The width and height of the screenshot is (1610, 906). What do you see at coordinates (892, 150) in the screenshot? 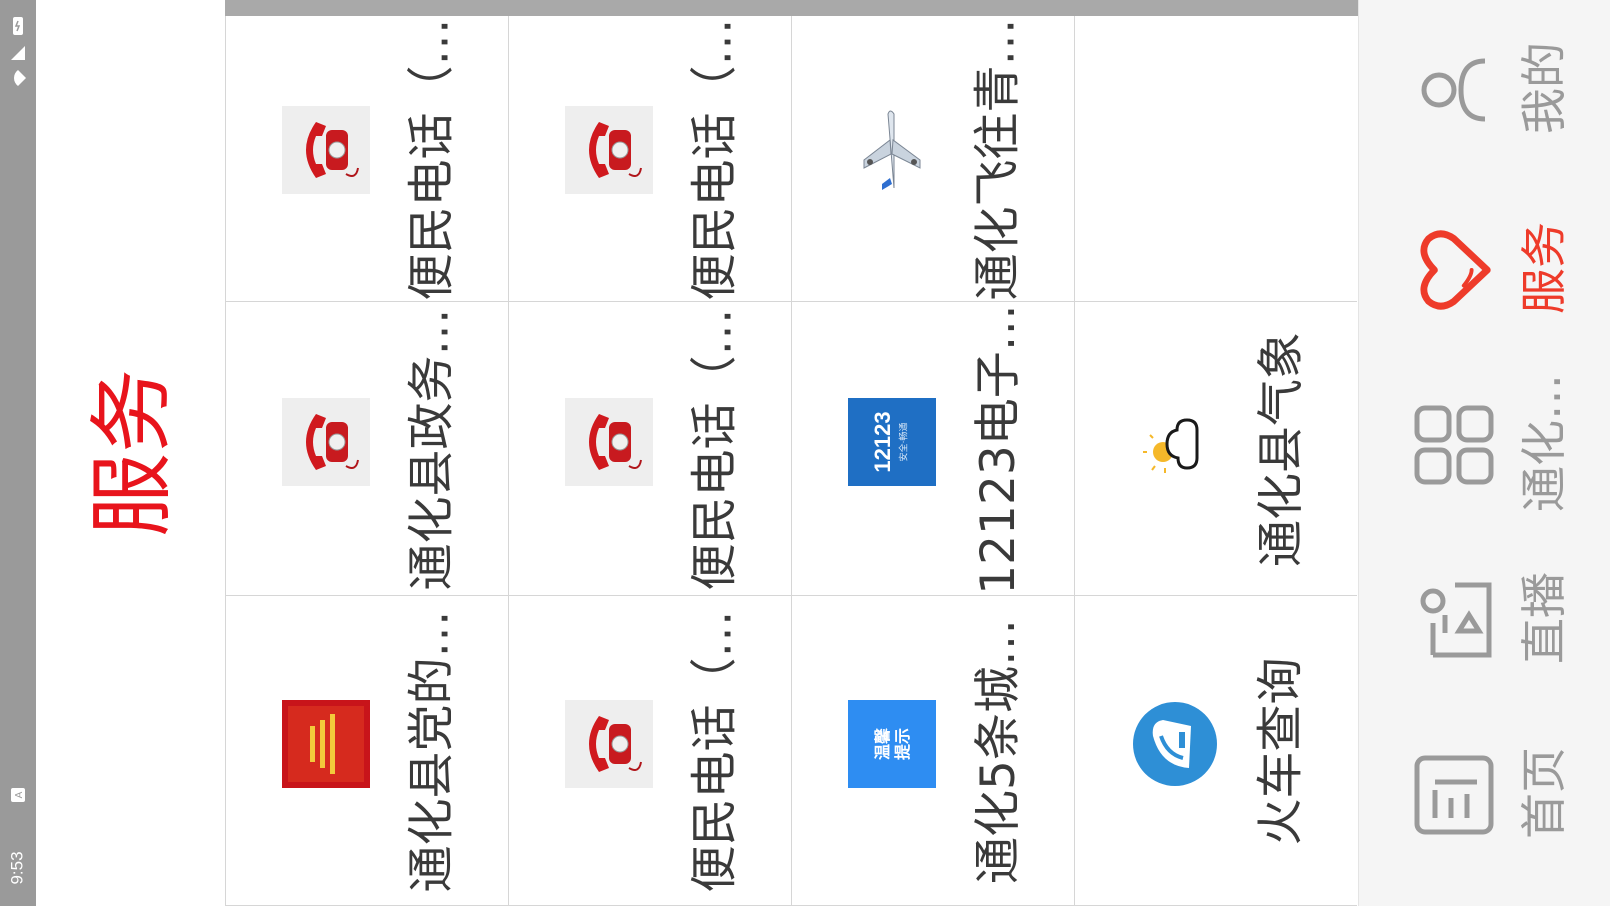
I see `airplane-thumb` at bounding box center [892, 150].